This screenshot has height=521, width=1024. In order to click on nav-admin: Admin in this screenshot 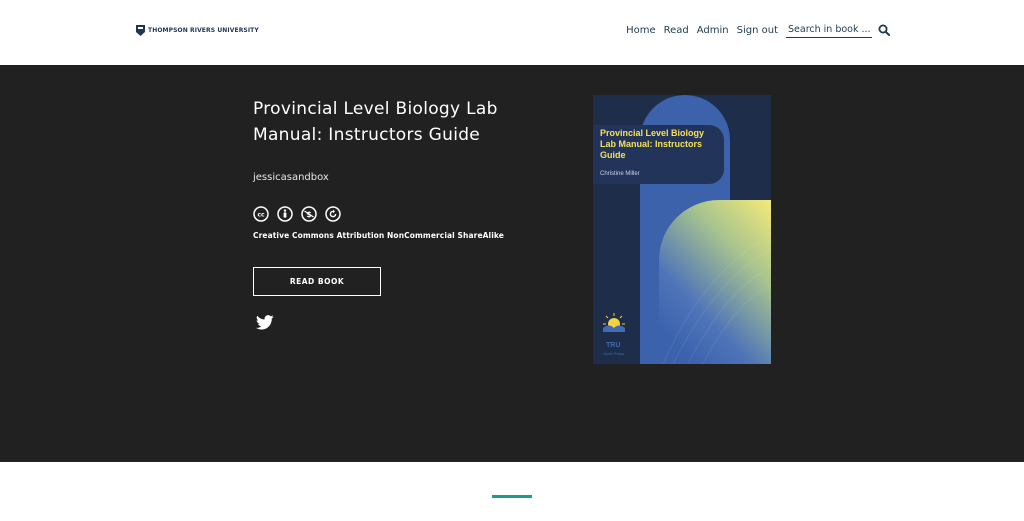, I will do `click(713, 30)`.